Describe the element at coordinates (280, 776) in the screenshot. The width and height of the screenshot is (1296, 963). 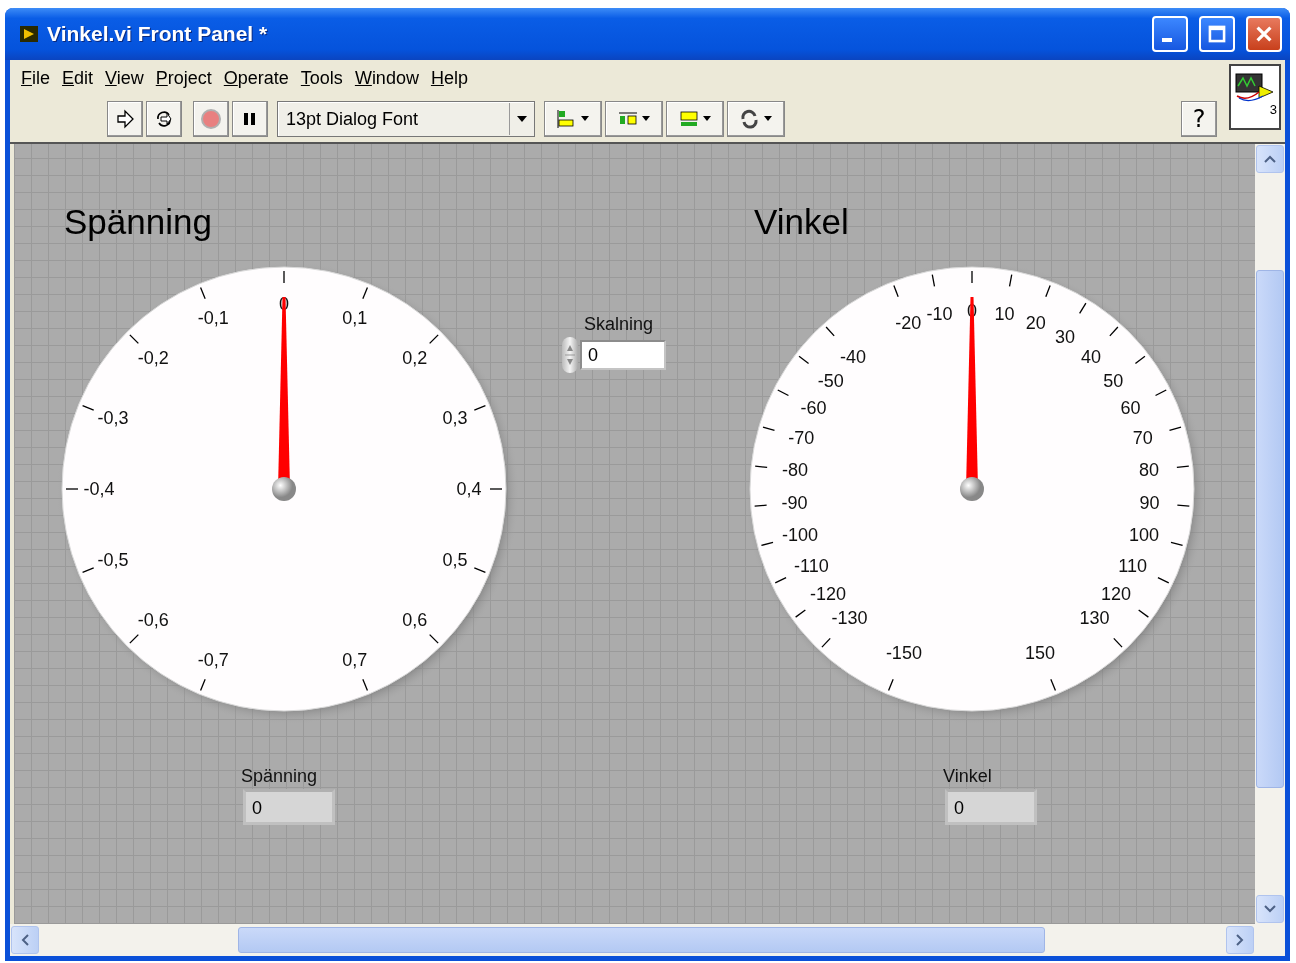
I see `numeric-label: Spänning` at that location.